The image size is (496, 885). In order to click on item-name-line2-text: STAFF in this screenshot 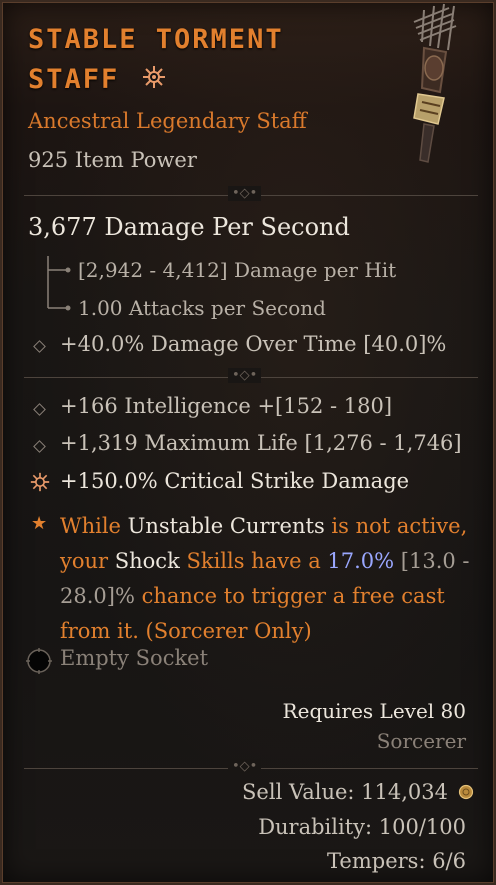, I will do `click(74, 79)`.